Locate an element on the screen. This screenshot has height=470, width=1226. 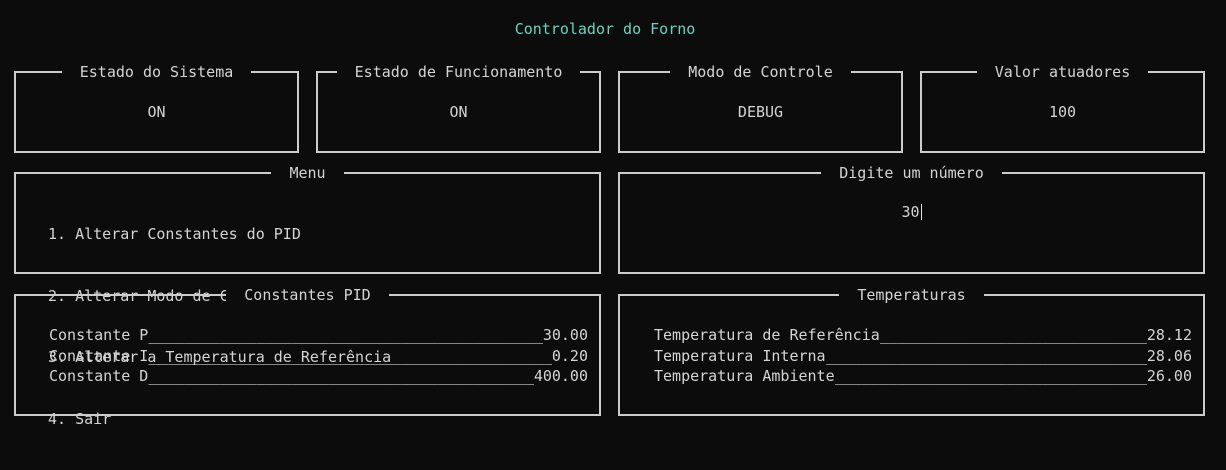
pid-value: 400.00 is located at coordinates (560, 376).